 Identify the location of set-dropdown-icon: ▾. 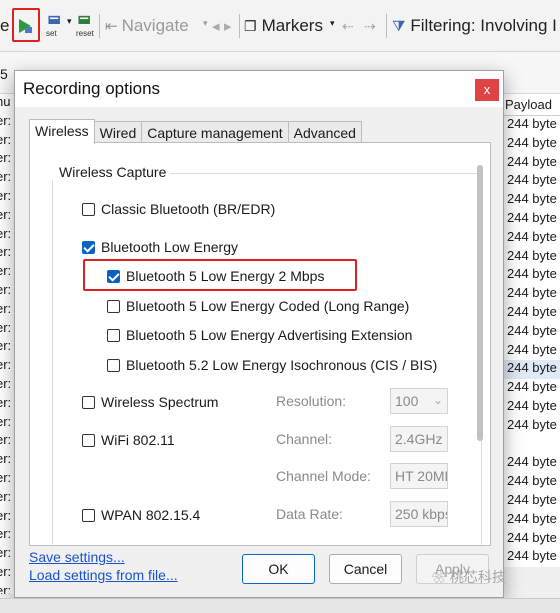
(69, 21).